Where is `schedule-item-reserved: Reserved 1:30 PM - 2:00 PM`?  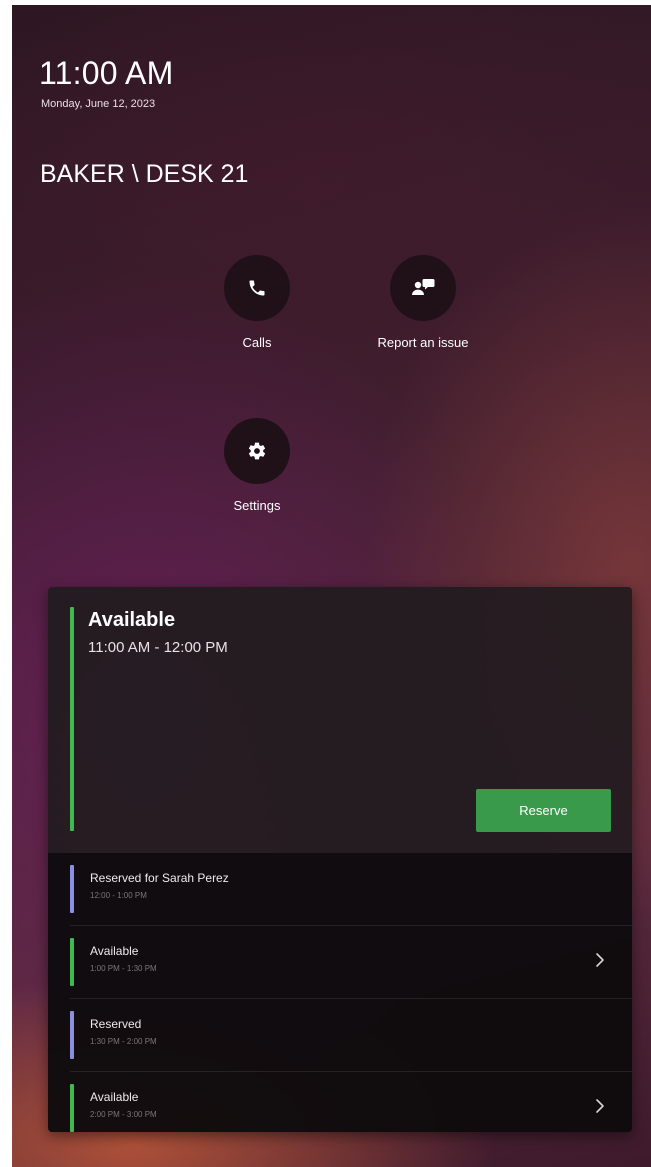 schedule-item-reserved: Reserved 1:30 PM - 2:00 PM is located at coordinates (340, 1035).